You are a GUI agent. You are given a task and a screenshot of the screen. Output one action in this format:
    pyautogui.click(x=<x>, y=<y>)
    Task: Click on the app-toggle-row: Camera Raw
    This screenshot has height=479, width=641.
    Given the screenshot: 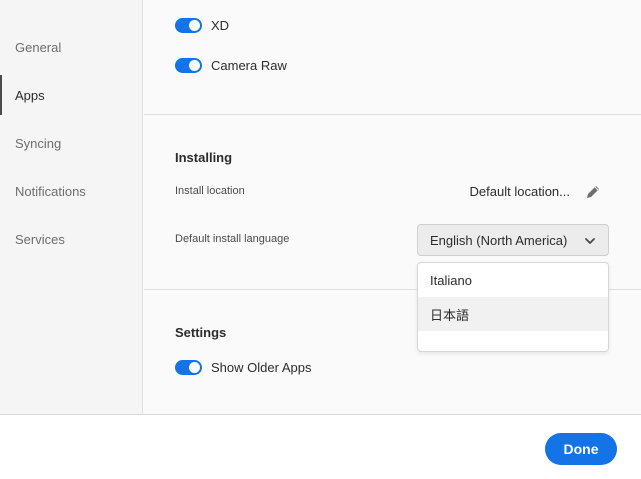 What is the action you would take?
    pyautogui.click(x=231, y=65)
    